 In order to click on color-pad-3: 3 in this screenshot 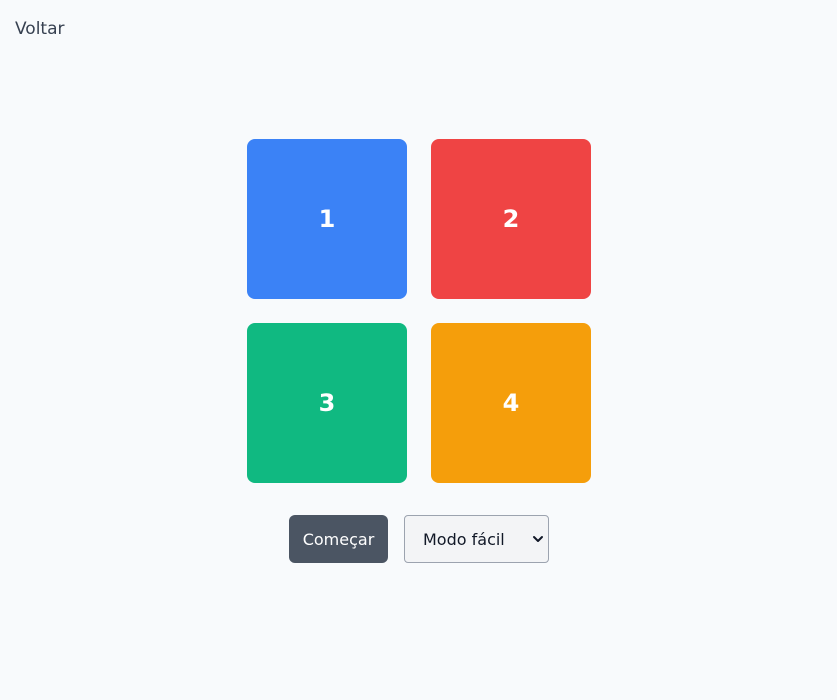, I will do `click(327, 403)`.